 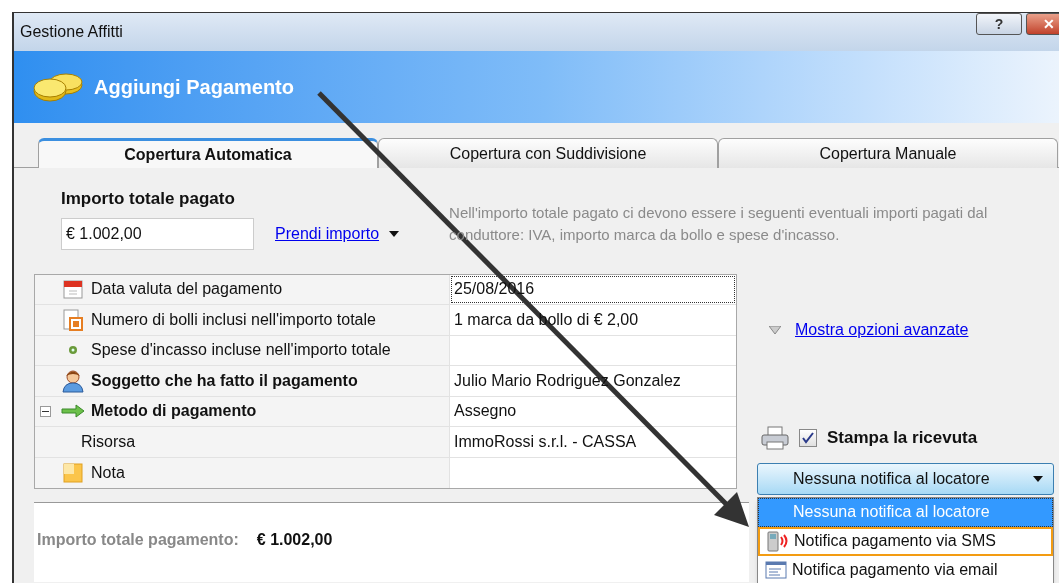 What do you see at coordinates (58, 87) in the screenshot?
I see `coins-icon` at bounding box center [58, 87].